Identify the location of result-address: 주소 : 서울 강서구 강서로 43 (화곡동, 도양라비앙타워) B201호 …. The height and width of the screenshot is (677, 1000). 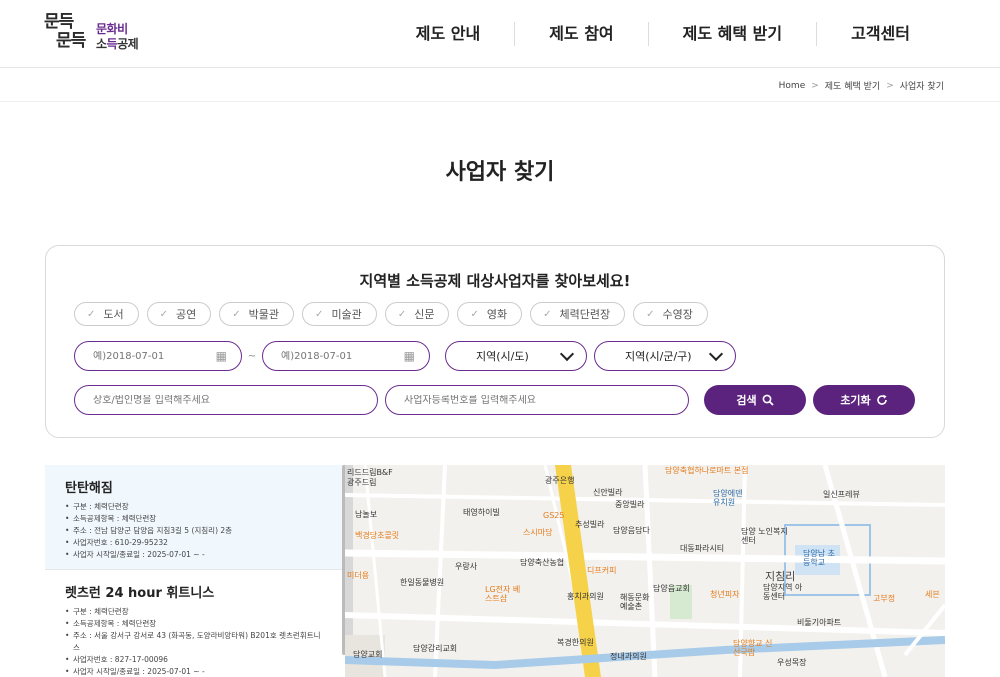
(195, 642).